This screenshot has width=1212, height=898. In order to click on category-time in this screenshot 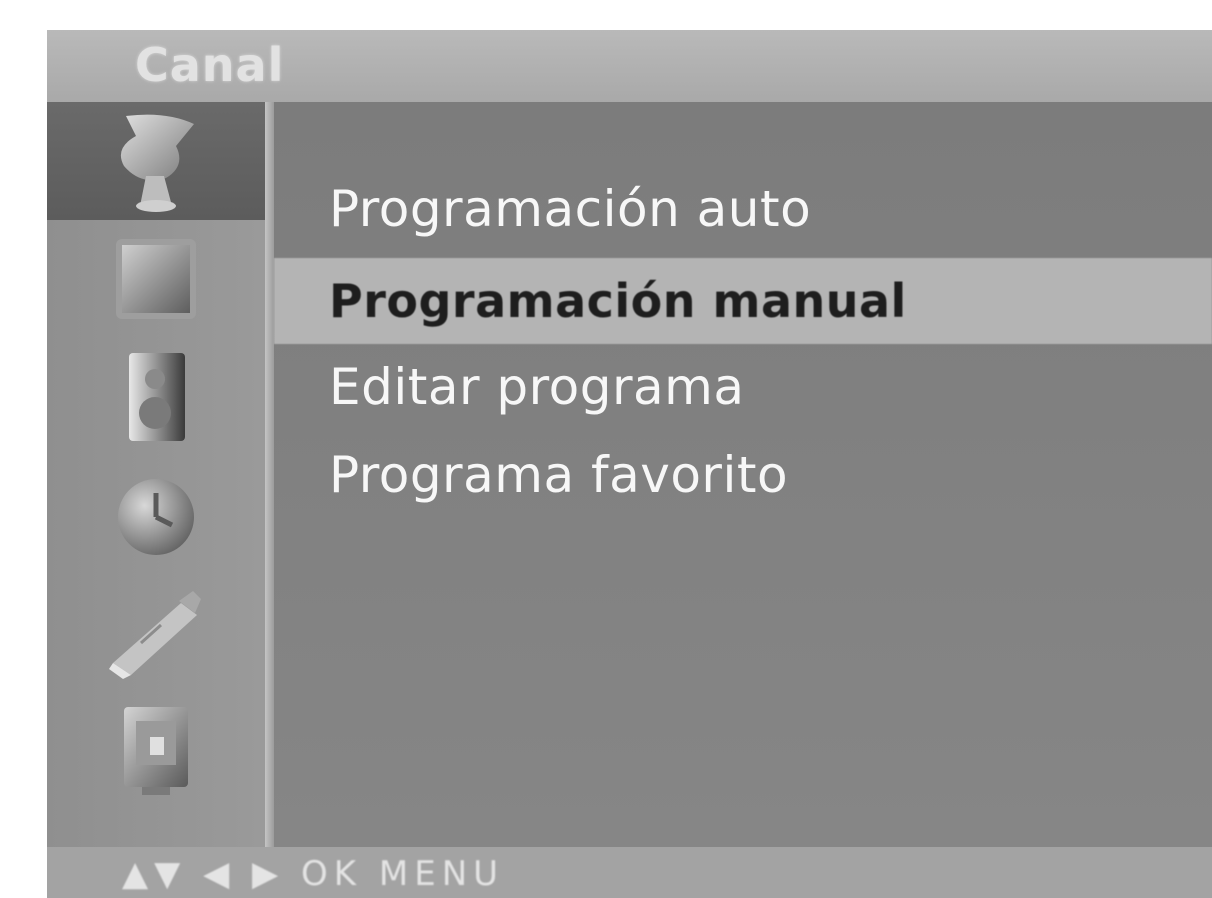, I will do `click(156, 515)`.